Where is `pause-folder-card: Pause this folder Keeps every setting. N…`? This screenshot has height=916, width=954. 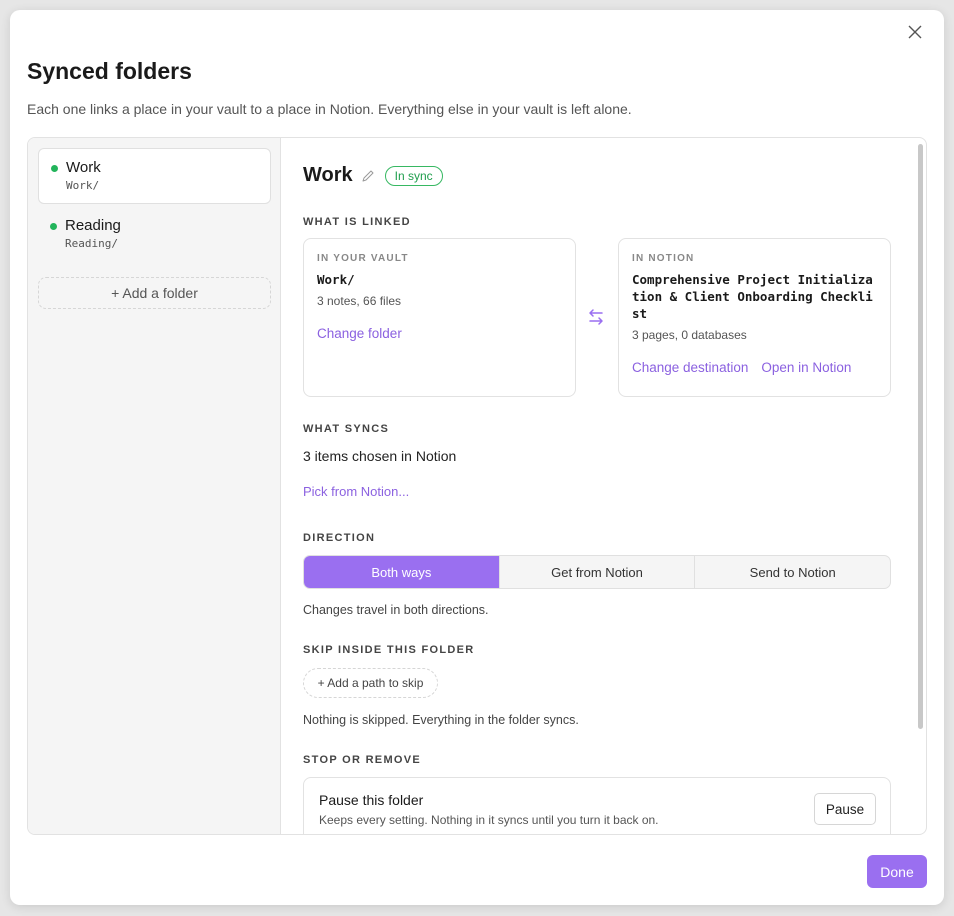
pause-folder-card: Pause this folder Keeps every setting. N… is located at coordinates (597, 805).